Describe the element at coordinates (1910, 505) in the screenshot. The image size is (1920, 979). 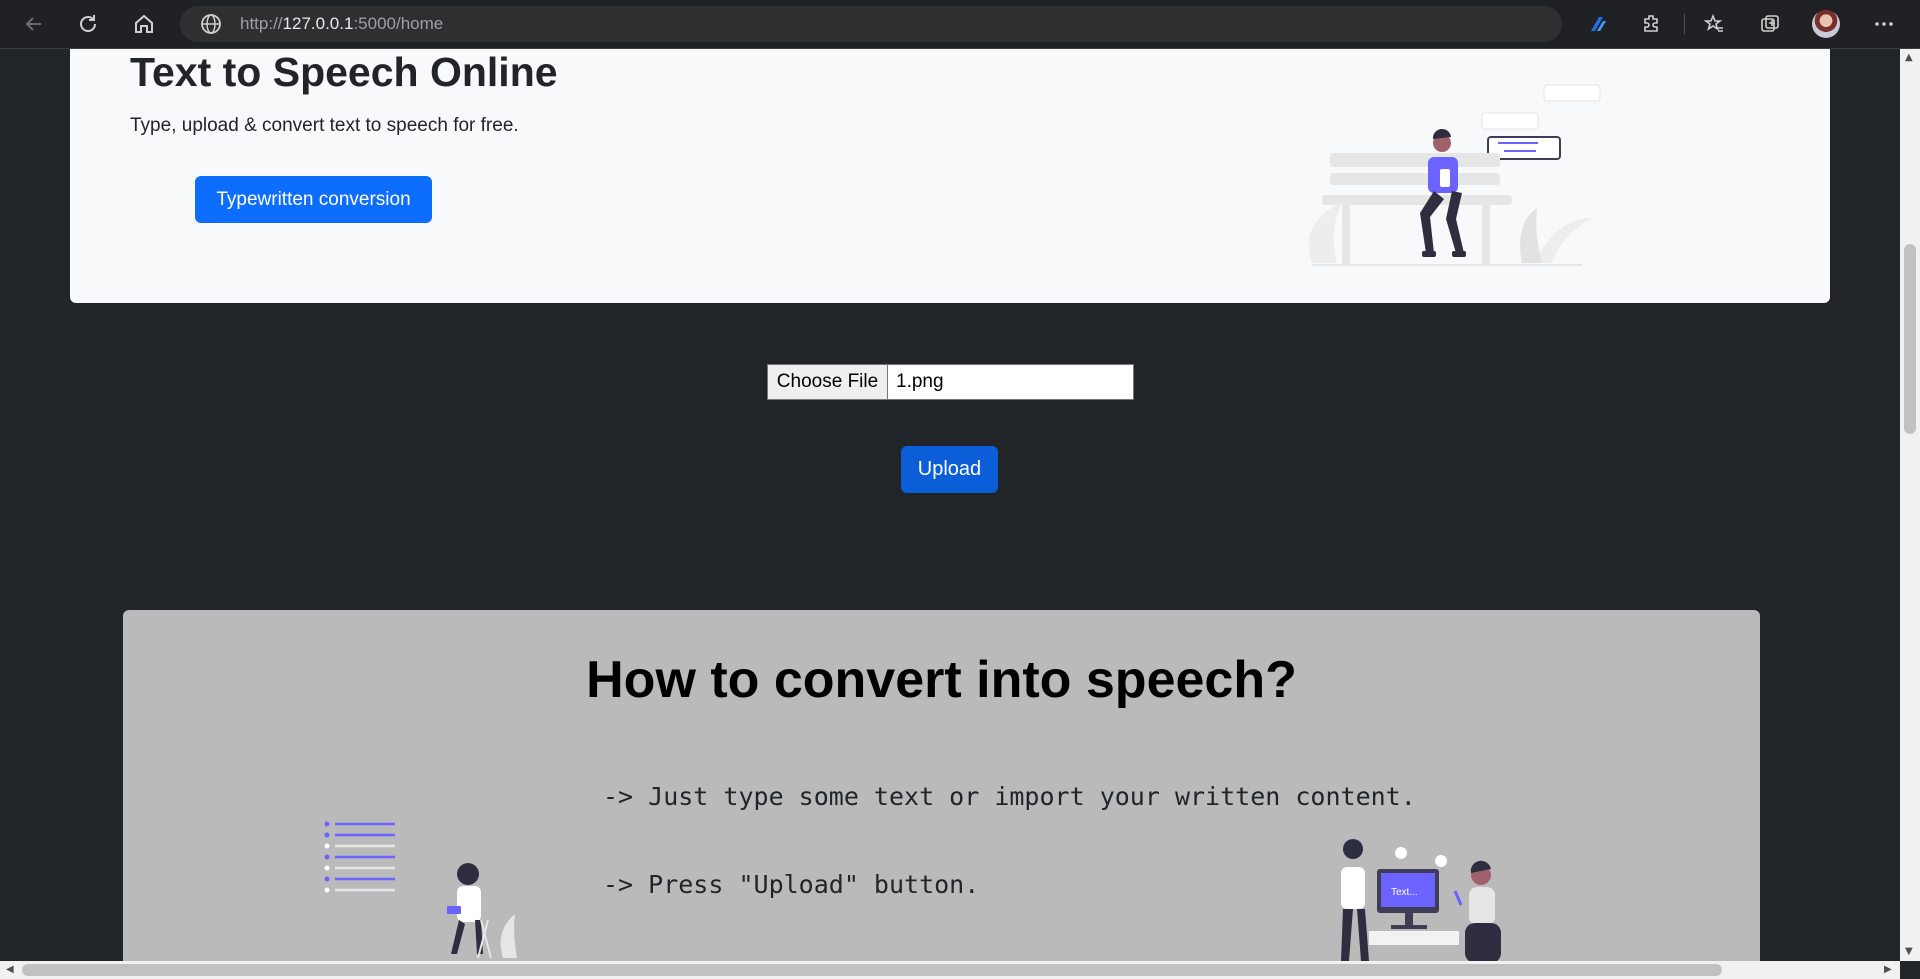
I see `vertical-scrollbar: ▲ ▼` at that location.